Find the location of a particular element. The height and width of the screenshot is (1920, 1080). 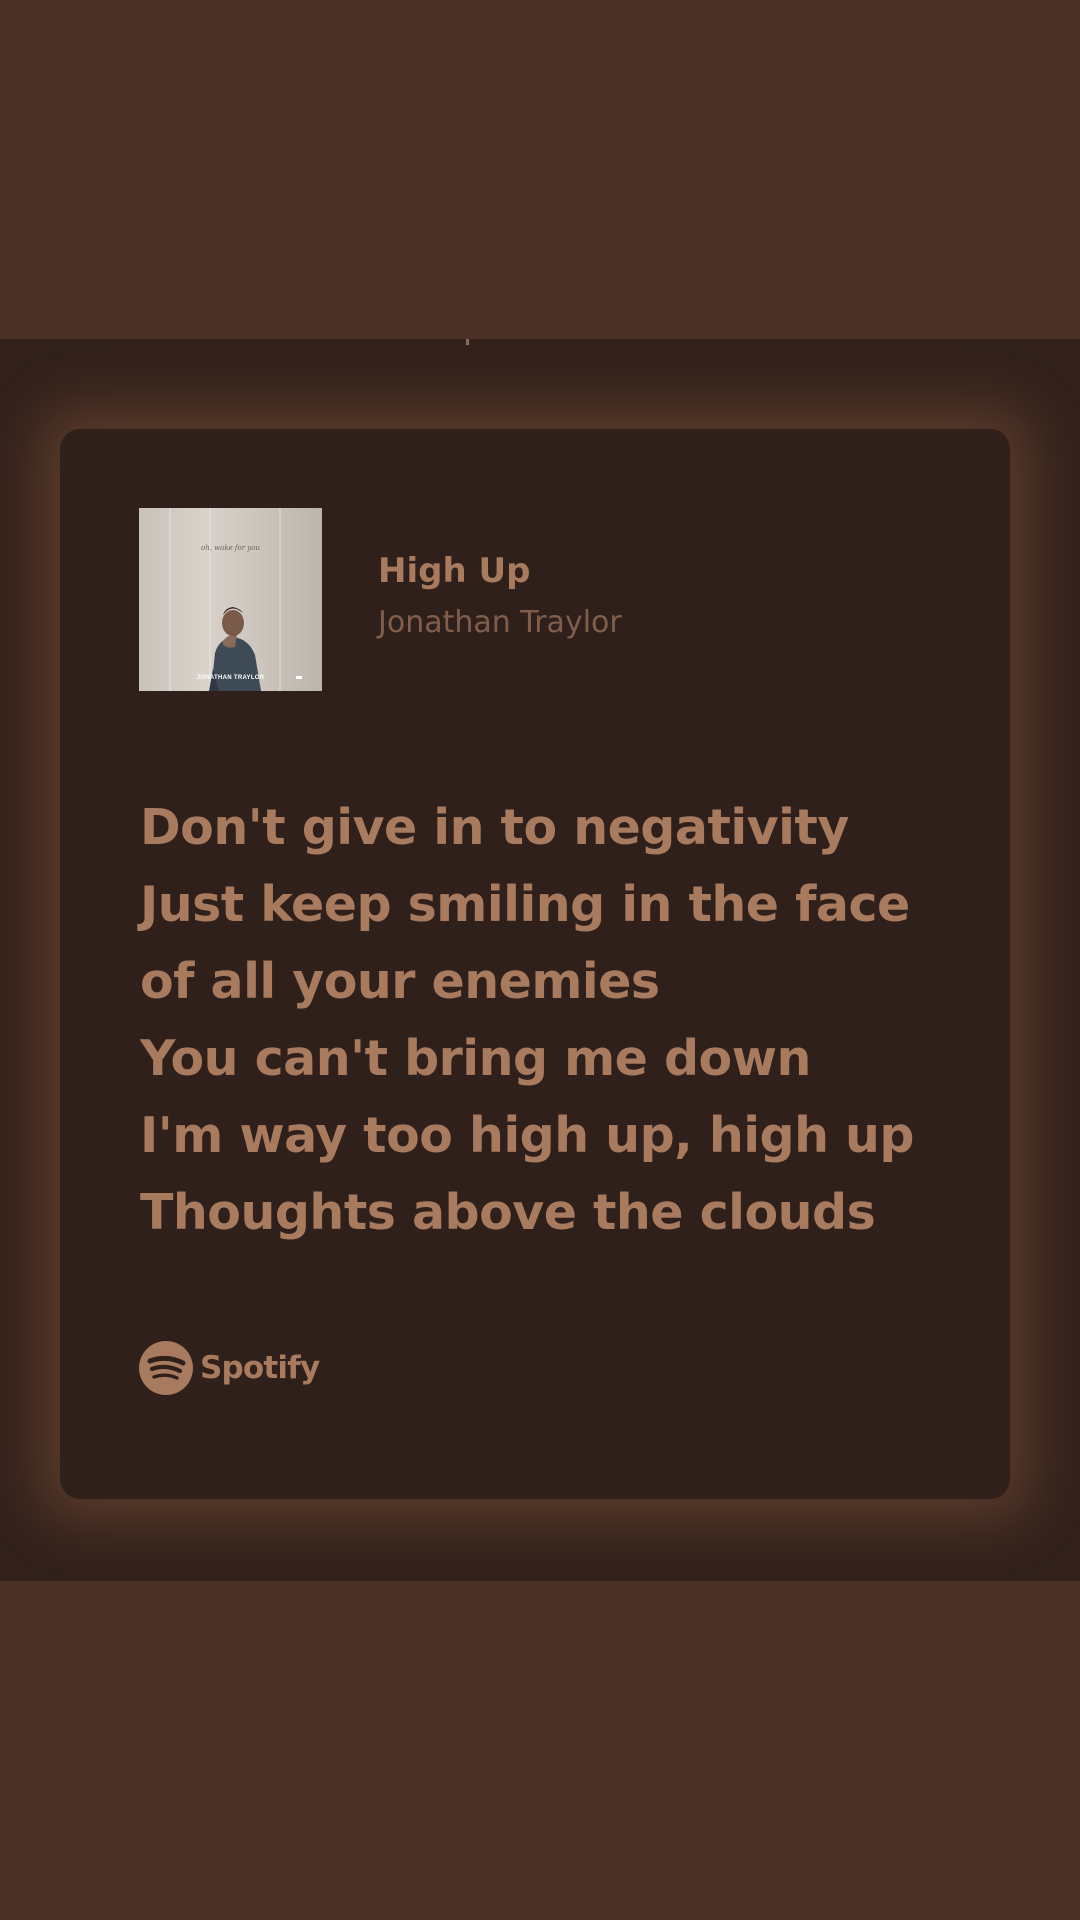

spotify-wordmark: Spotify is located at coordinates (260, 1368).